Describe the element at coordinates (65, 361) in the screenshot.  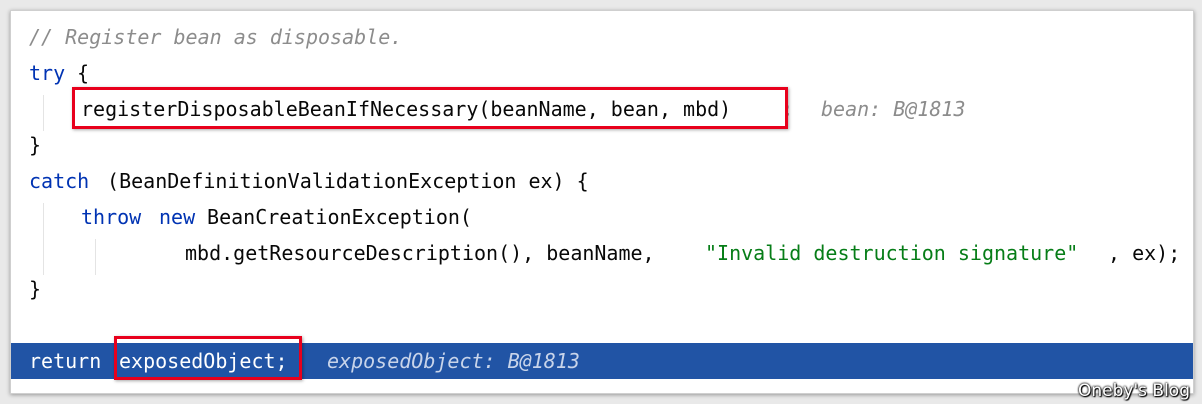
I see `keyword-return: return` at that location.